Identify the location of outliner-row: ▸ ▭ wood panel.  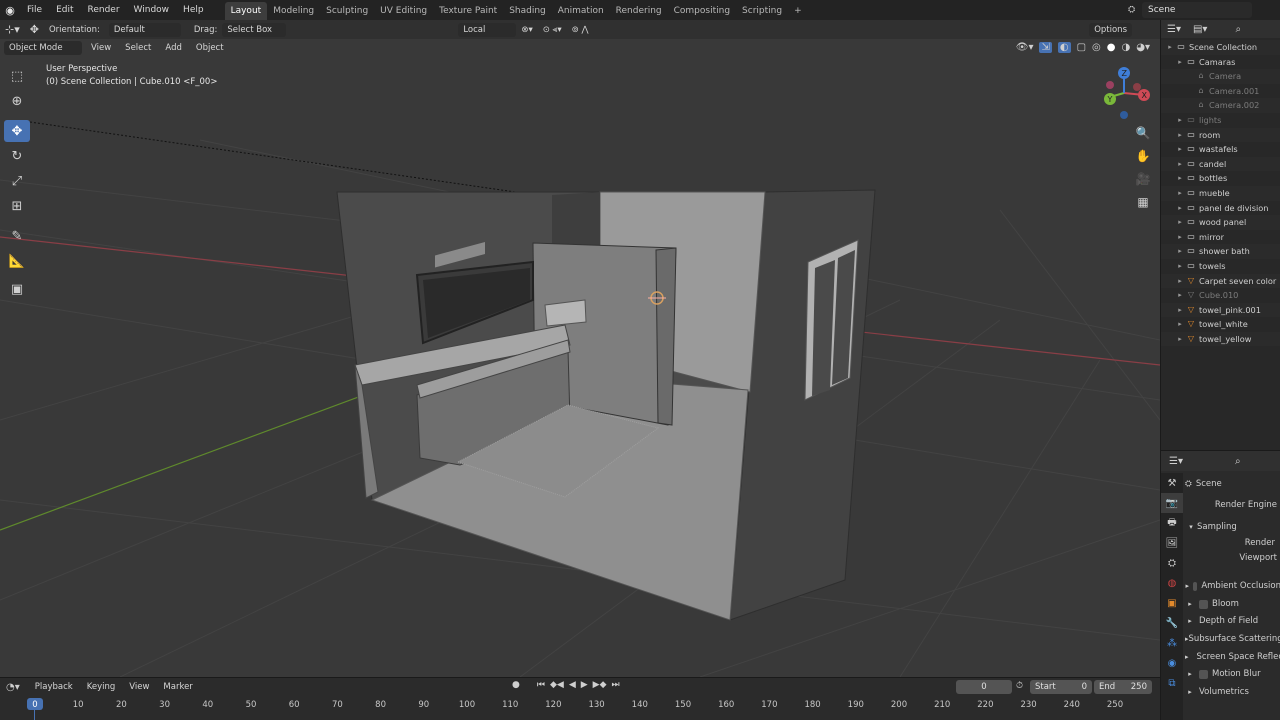
(1220, 222).